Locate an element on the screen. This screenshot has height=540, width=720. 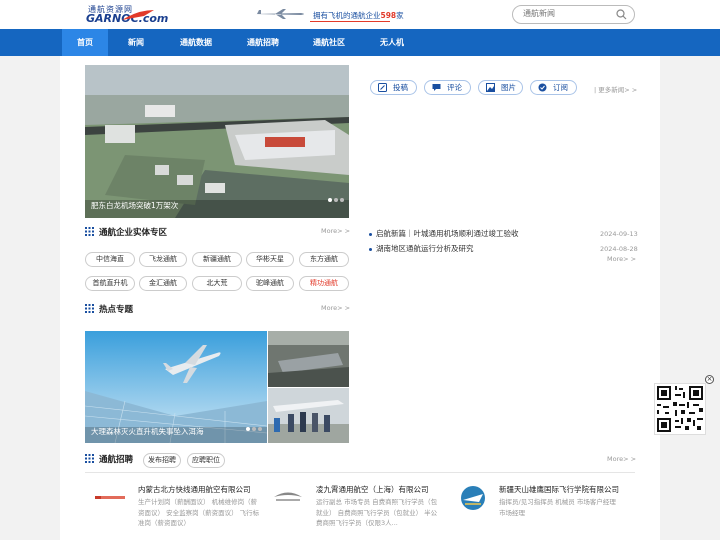
nav-recruit: 通航招聘 is located at coordinates (263, 42).